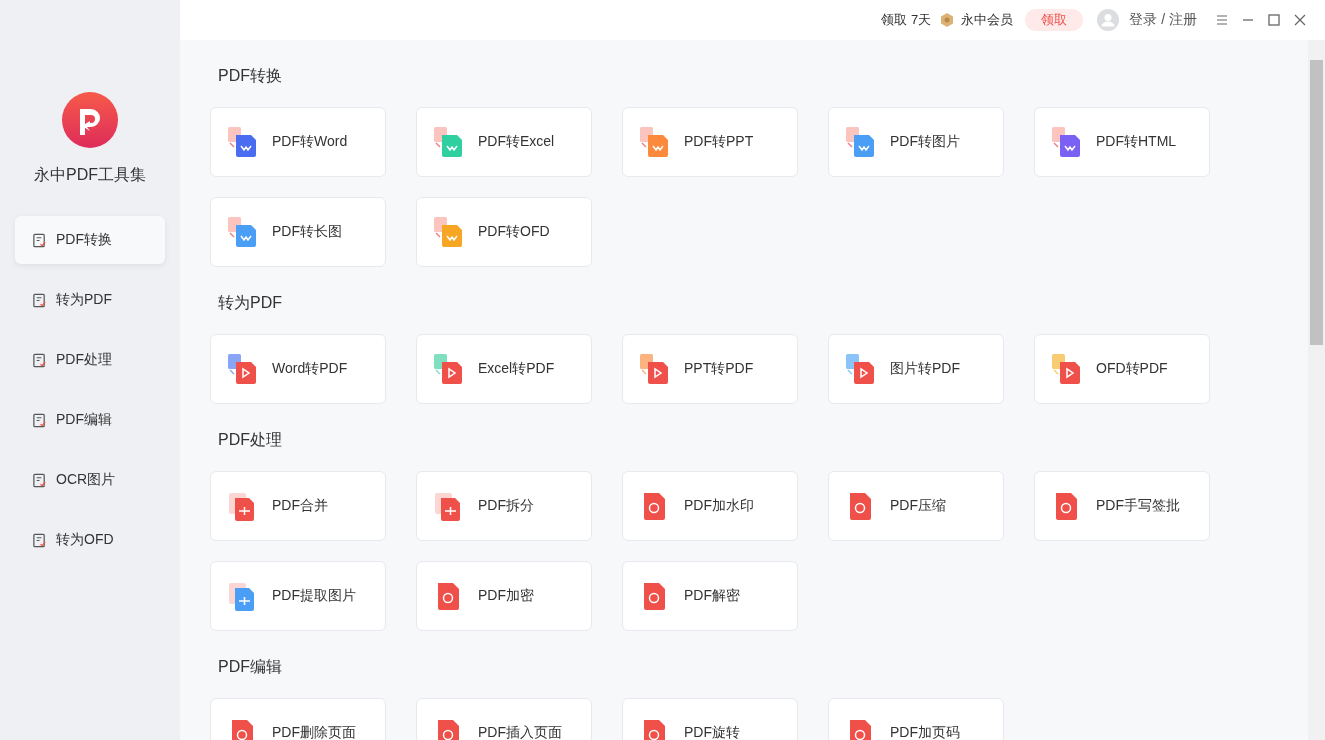 The width and height of the screenshot is (1325, 740). I want to click on section-title: PDF编辑, so click(250, 667).